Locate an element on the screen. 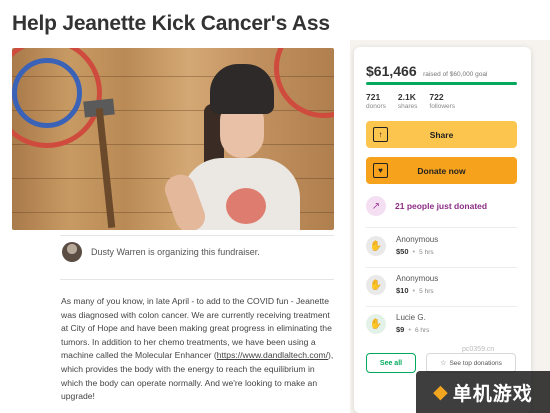 The image size is (550, 413). share-button: ↑ Share is located at coordinates (441, 134).